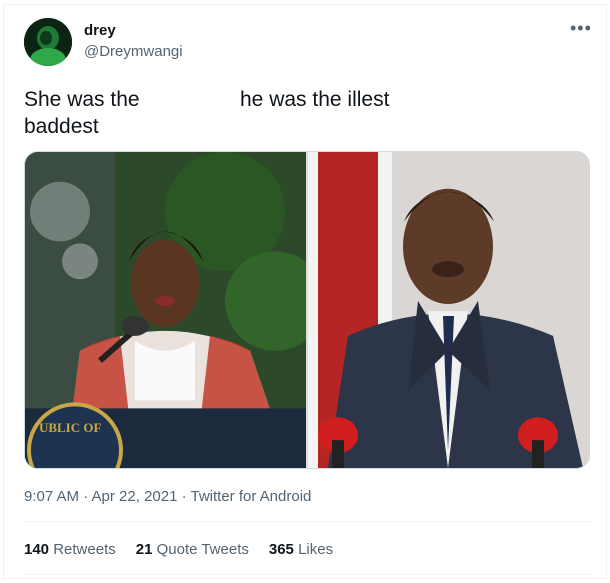  Describe the element at coordinates (39, 549) in the screenshot. I see `retweets-count: 140` at that location.